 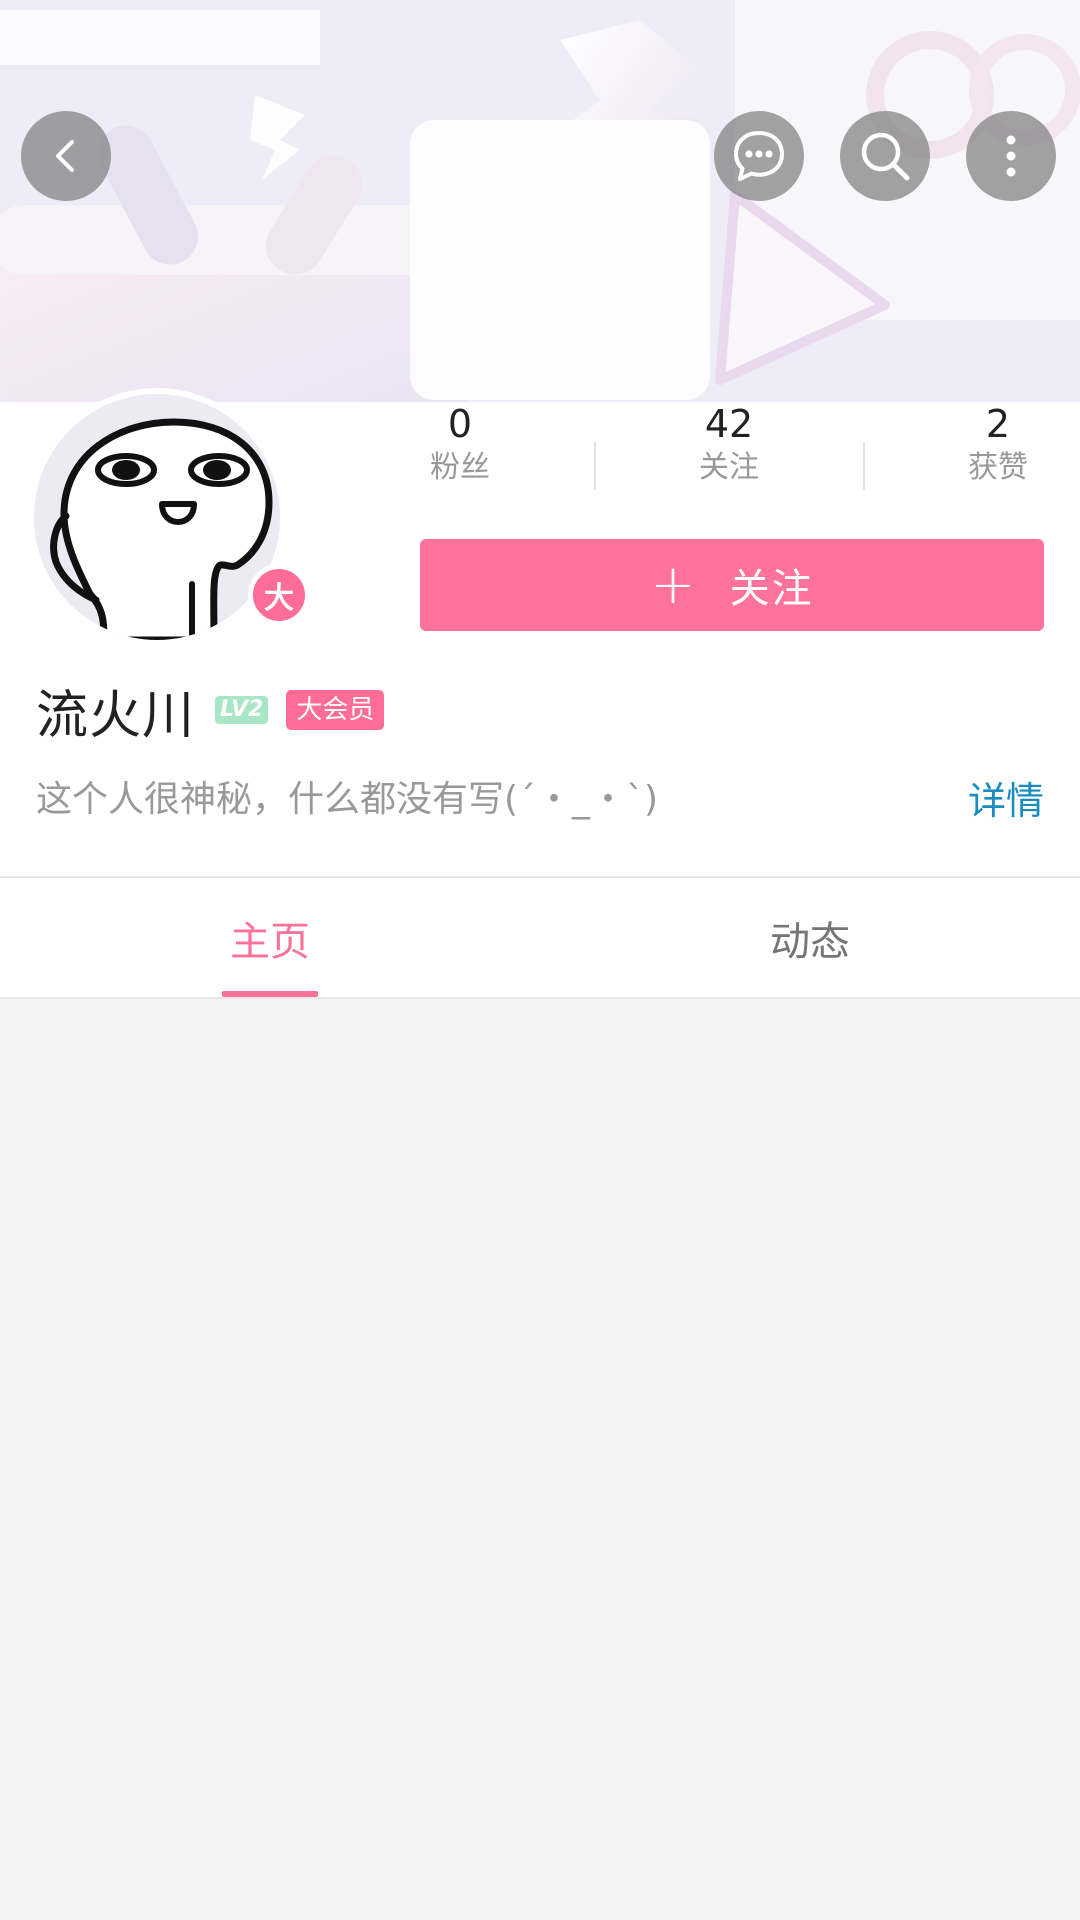 What do you see at coordinates (998, 467) in the screenshot?
I see `stat-likes-label: 获赞` at bounding box center [998, 467].